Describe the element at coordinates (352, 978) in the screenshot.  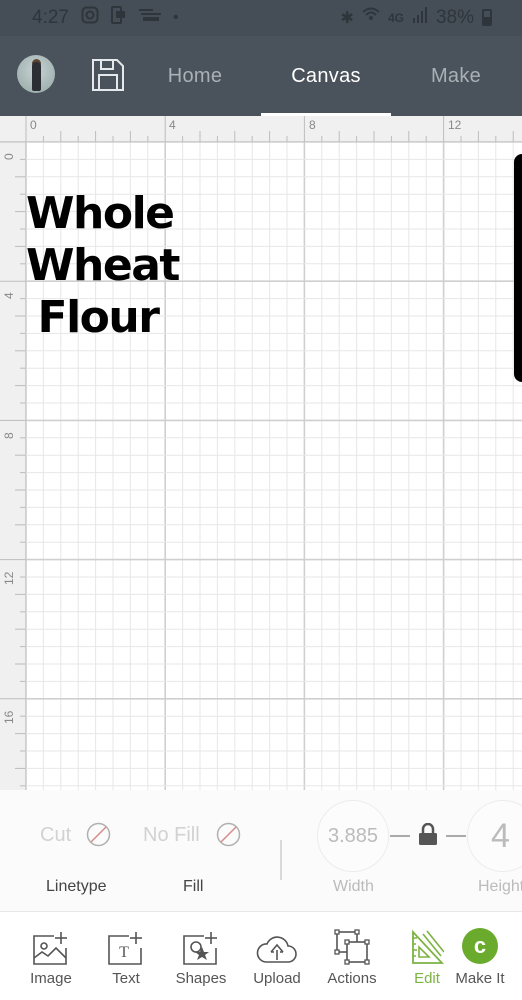
I see `actions-label: Actions` at that location.